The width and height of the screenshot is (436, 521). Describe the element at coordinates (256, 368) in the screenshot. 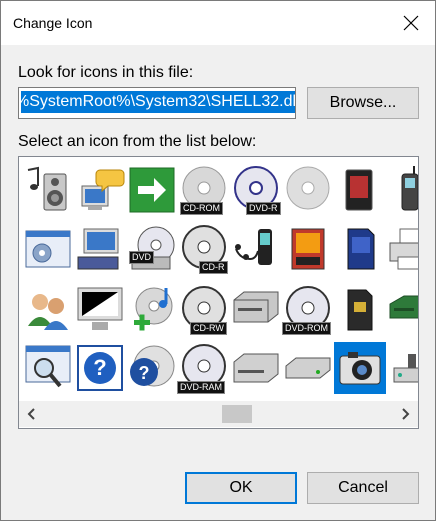

I see `optical-drive-icon` at that location.